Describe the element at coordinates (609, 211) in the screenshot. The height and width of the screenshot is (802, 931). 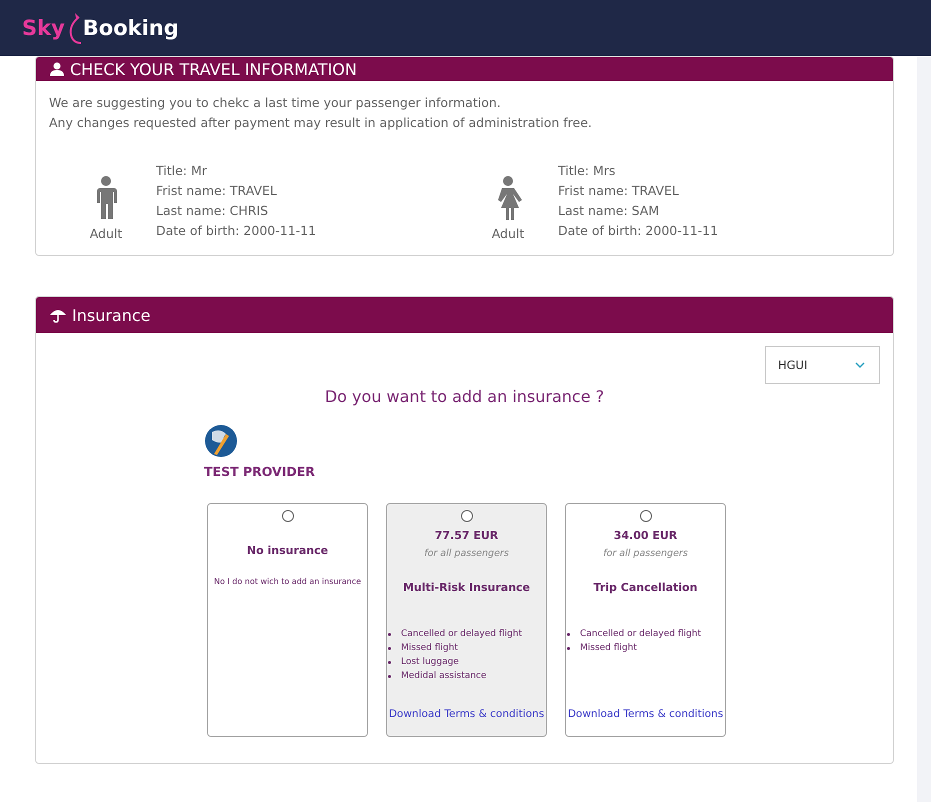
I see `passenger-detail: Last name: SAM` at that location.